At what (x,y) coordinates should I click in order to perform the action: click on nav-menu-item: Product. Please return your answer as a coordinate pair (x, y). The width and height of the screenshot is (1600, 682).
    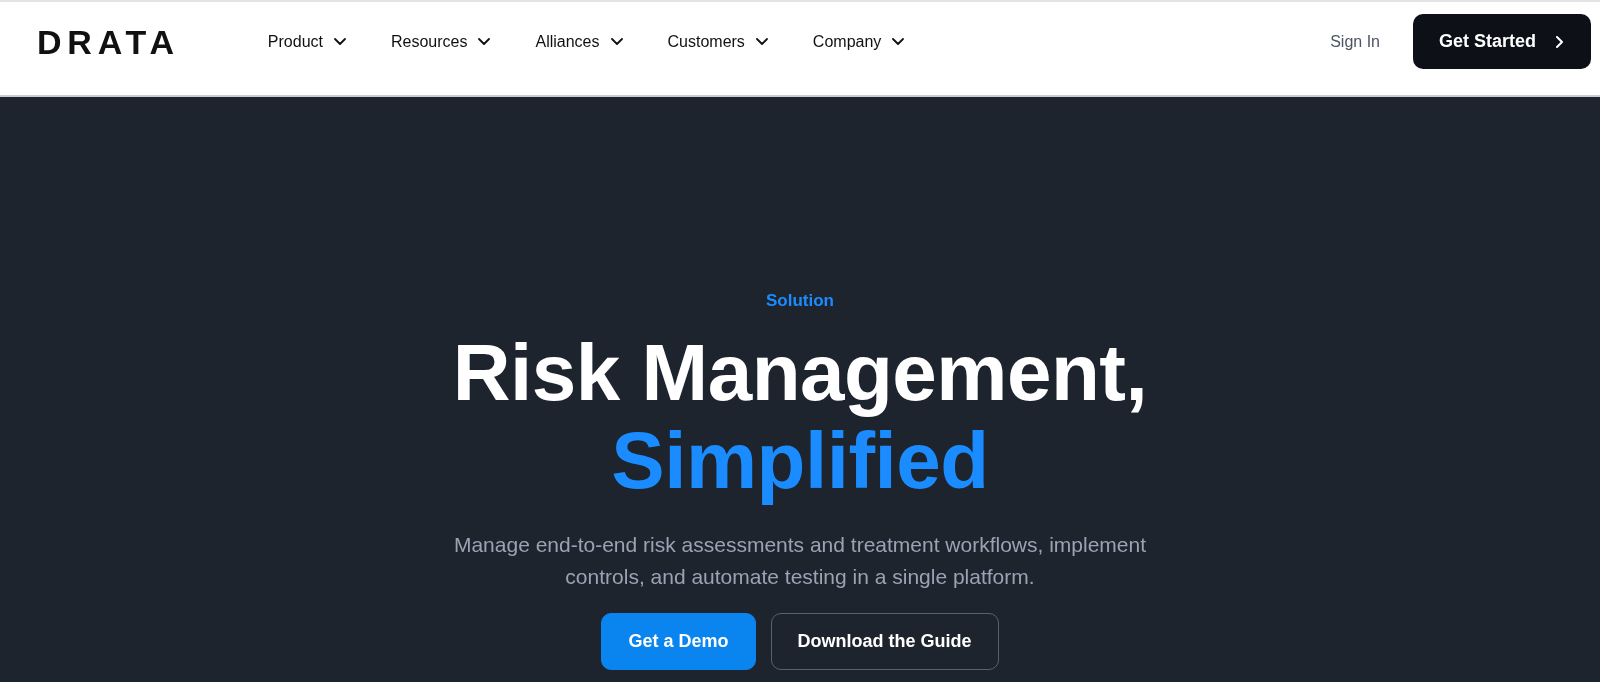
    Looking at the image, I should click on (306, 41).